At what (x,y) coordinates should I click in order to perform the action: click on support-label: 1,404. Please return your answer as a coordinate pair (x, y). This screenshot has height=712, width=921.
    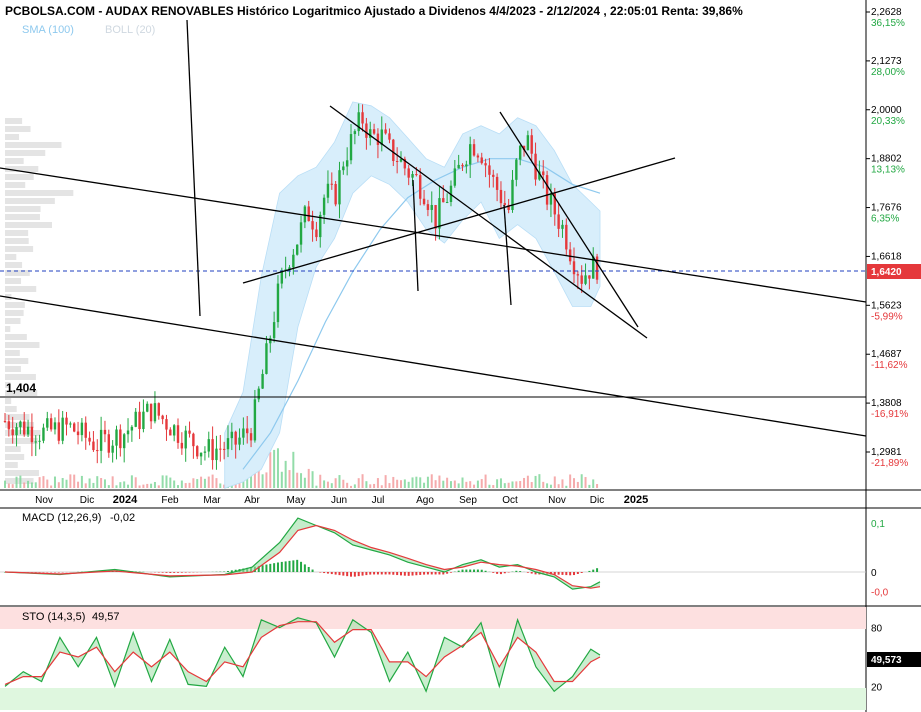
    Looking at the image, I should click on (21, 388).